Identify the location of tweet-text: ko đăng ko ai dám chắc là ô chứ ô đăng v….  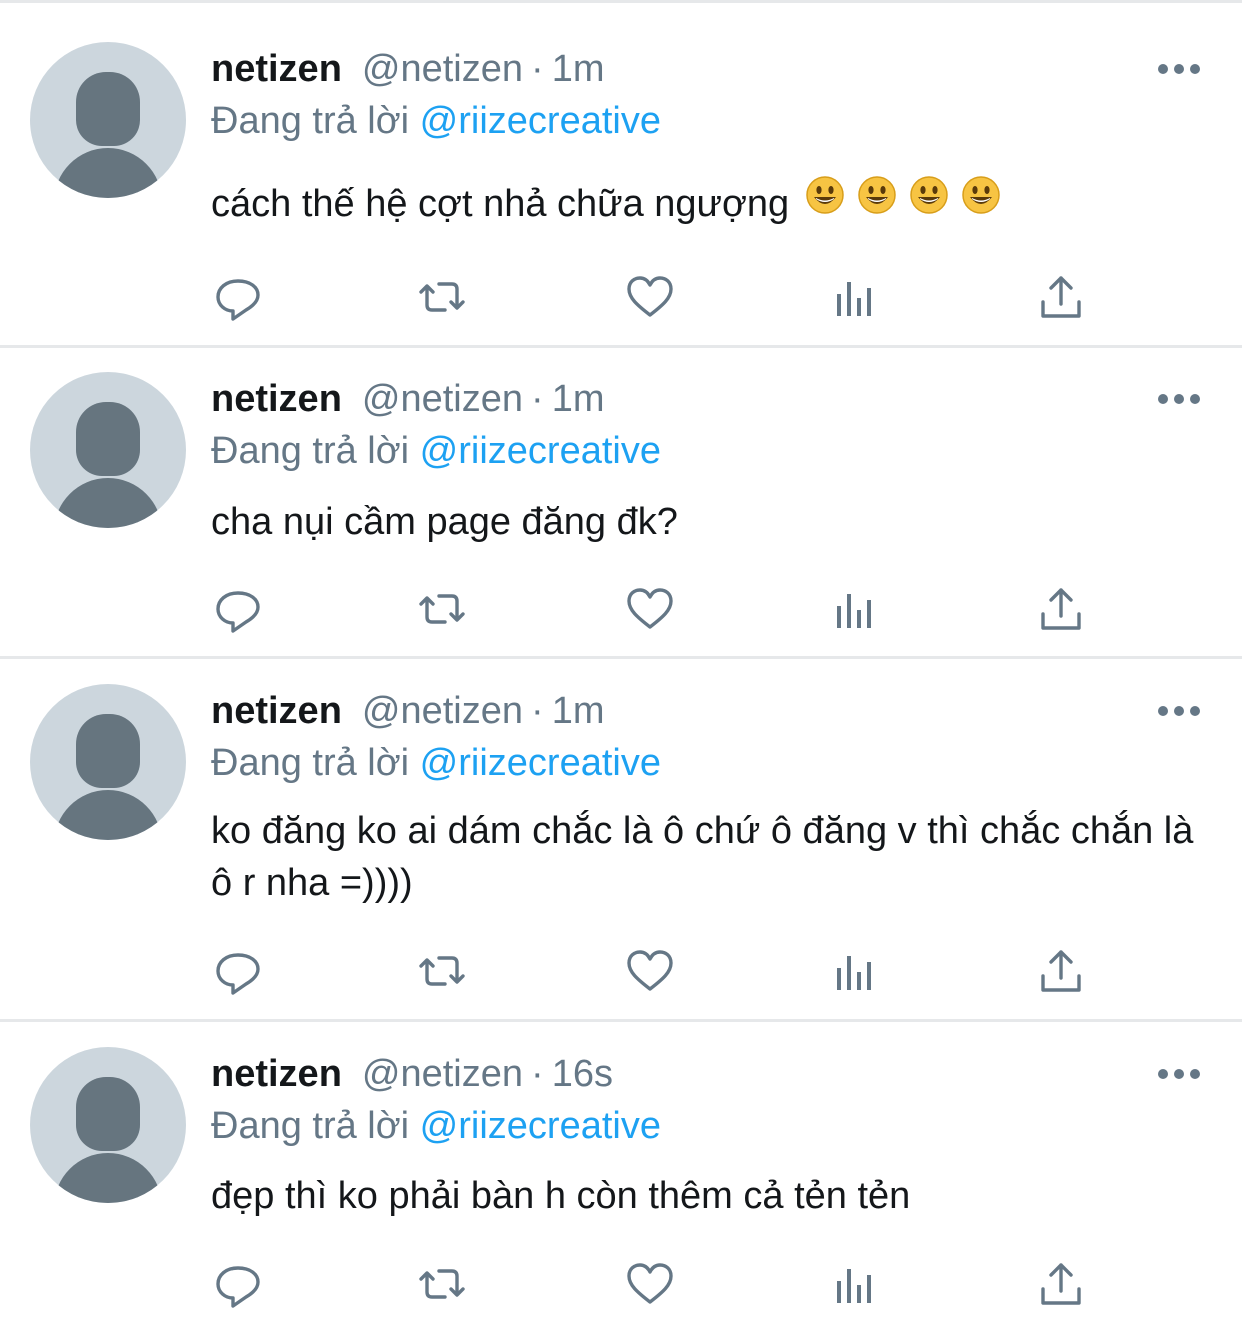
(702, 857).